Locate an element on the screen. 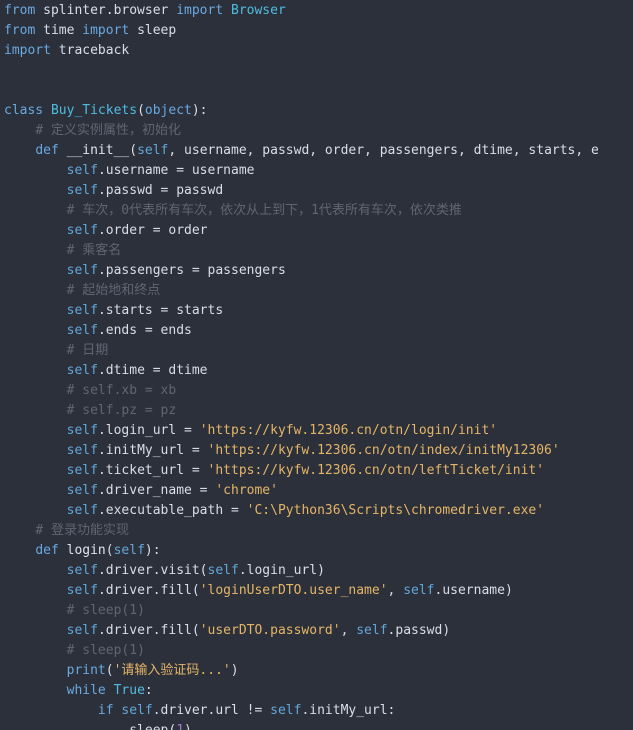 This screenshot has height=730, width=633. token-kw: while is located at coordinates (86, 690).